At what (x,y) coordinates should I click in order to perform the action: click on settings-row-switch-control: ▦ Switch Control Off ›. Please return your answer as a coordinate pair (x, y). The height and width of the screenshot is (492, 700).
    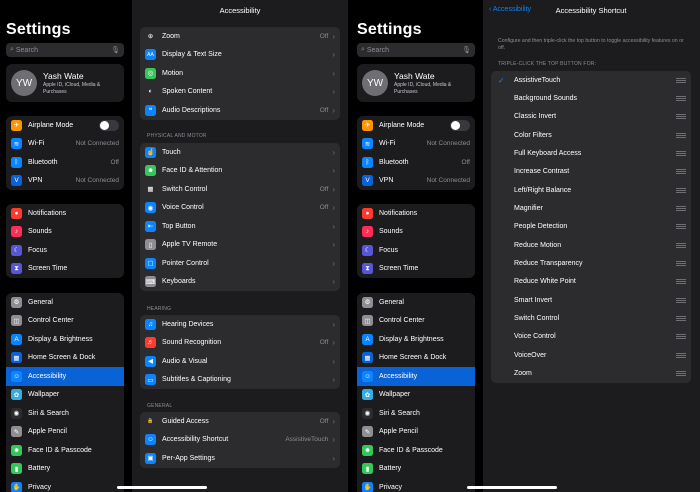
    Looking at the image, I should click on (240, 189).